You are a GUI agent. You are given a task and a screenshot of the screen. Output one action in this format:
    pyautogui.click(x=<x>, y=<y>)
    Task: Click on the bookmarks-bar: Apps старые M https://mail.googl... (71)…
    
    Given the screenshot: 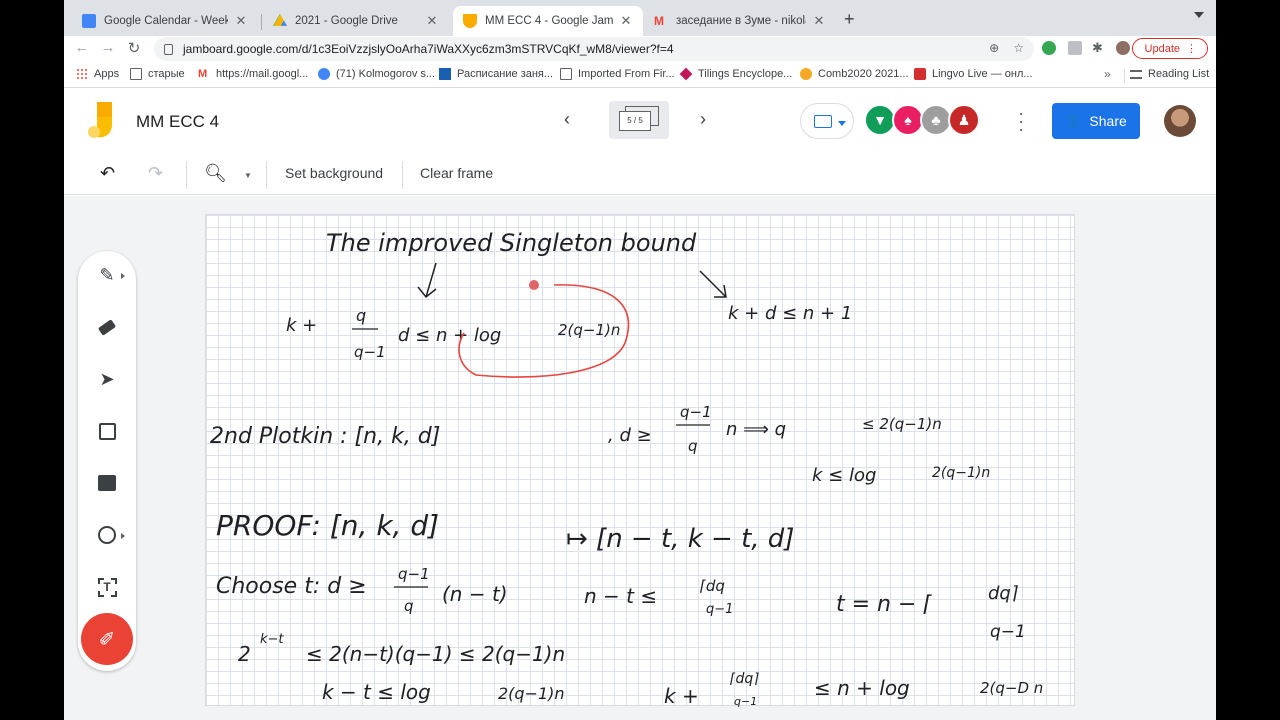 What is the action you would take?
    pyautogui.click(x=640, y=75)
    